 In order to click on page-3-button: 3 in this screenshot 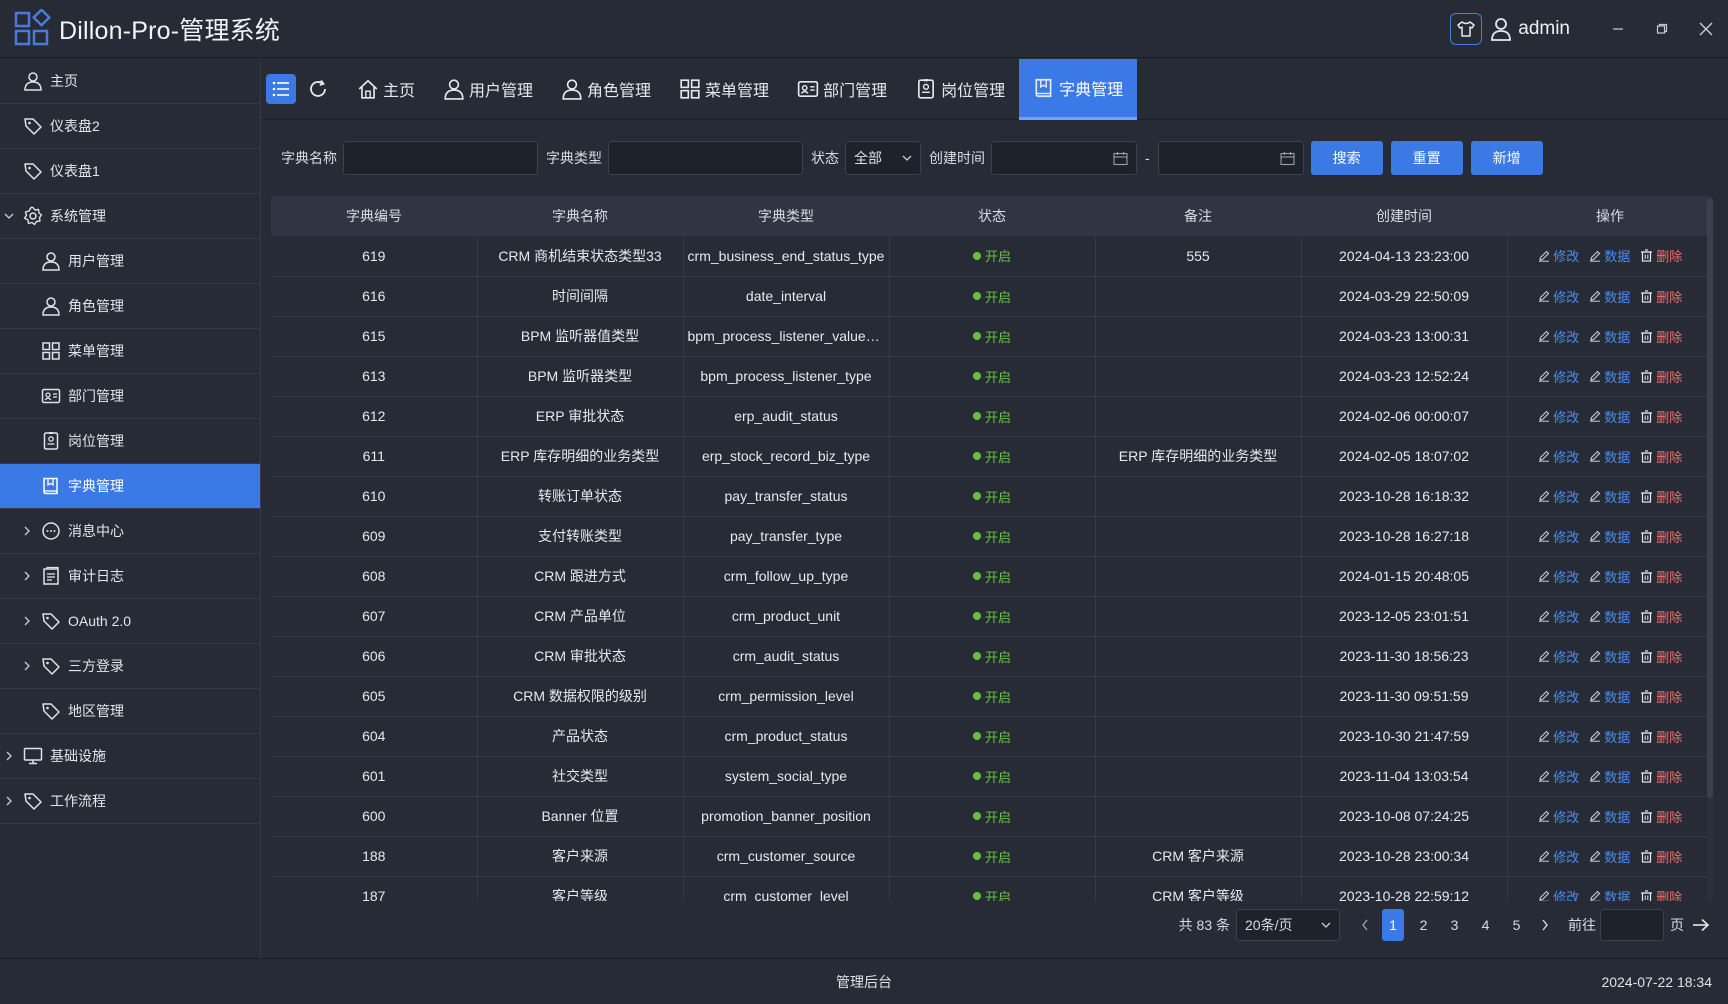, I will do `click(1454, 925)`.